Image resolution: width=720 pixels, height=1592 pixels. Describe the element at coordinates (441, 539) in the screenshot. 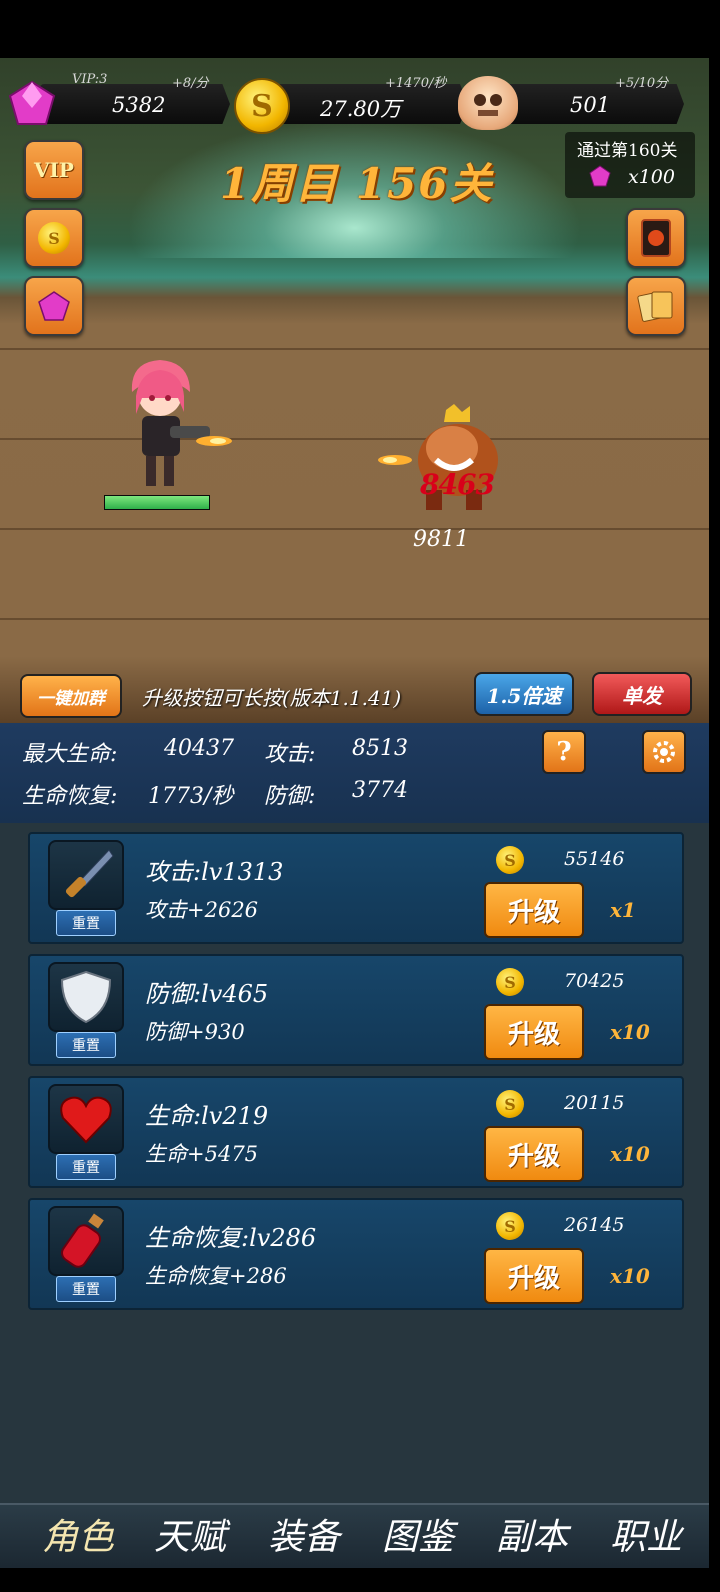

I see `enemy-hp: 9811` at that location.